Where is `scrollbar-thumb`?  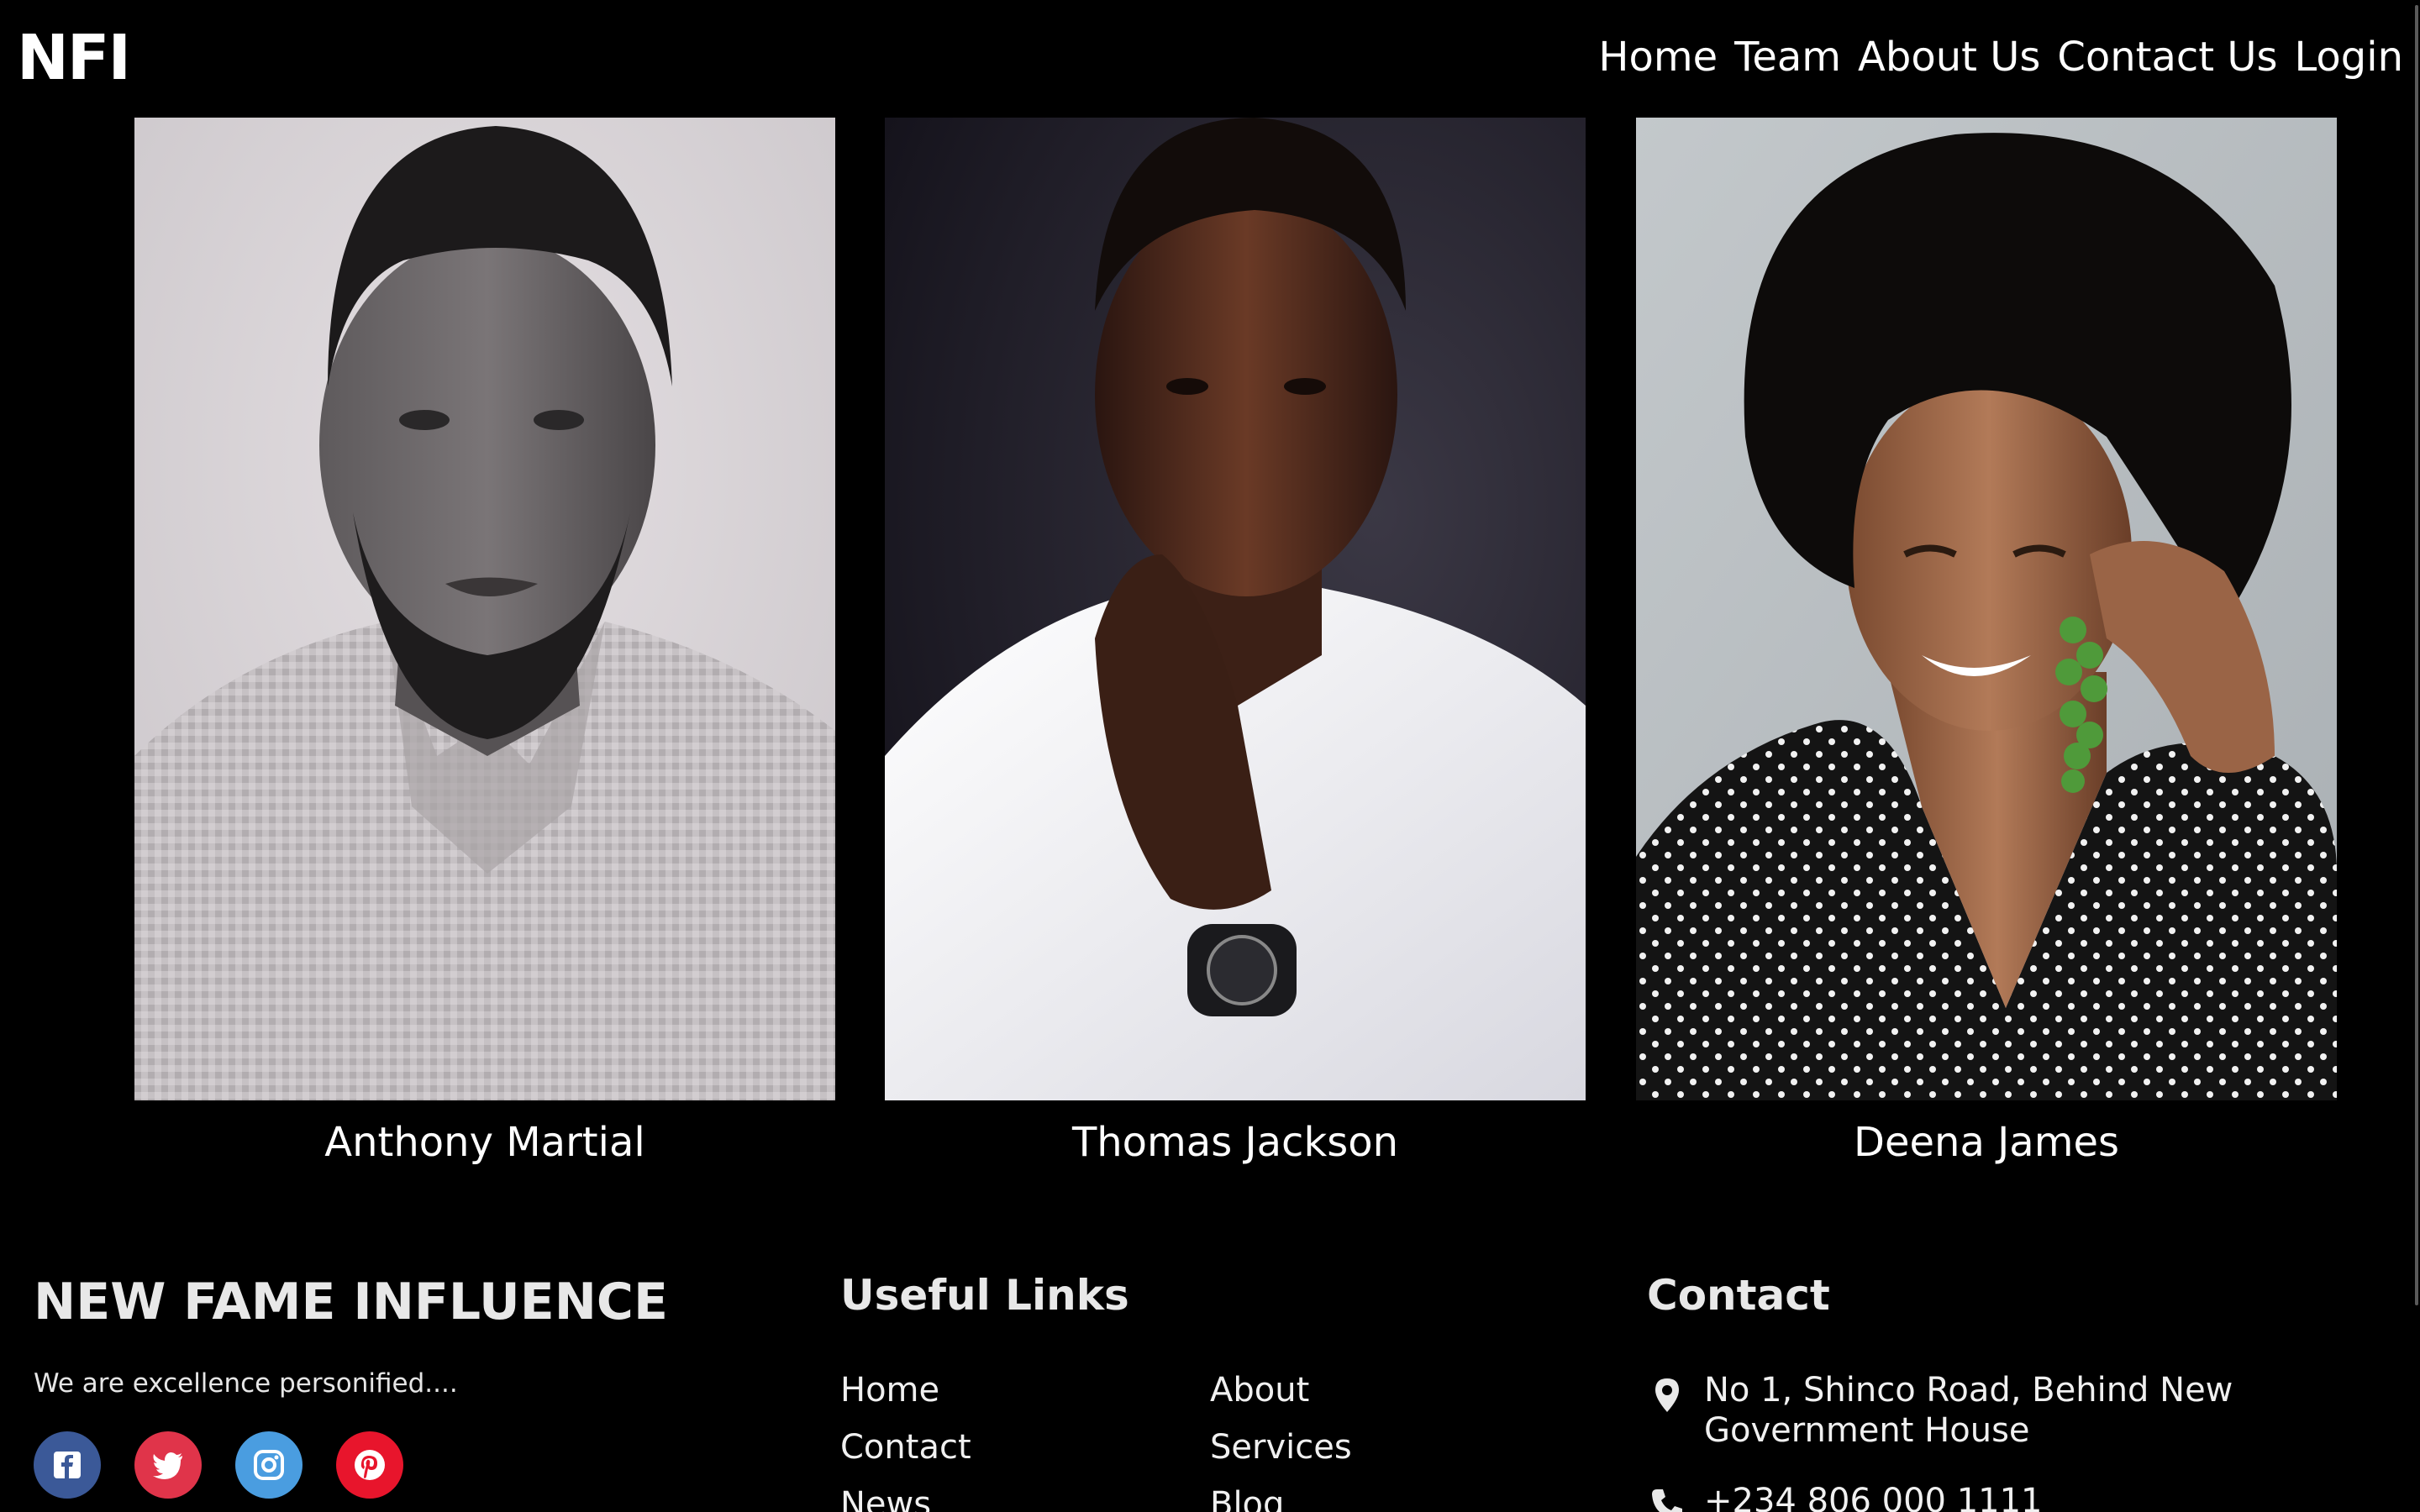
scrollbar-thumb is located at coordinates (2416, 655).